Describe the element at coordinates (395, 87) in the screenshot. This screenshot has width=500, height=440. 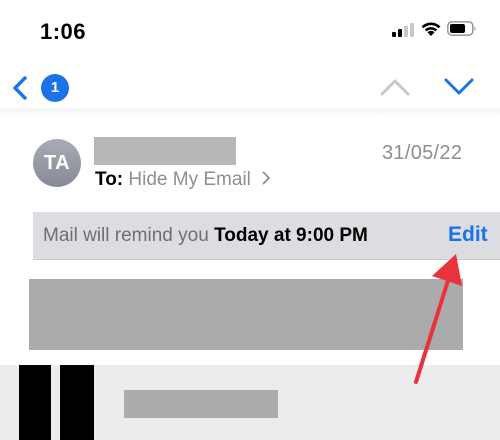
I see `previous-message-chevron-icon` at that location.